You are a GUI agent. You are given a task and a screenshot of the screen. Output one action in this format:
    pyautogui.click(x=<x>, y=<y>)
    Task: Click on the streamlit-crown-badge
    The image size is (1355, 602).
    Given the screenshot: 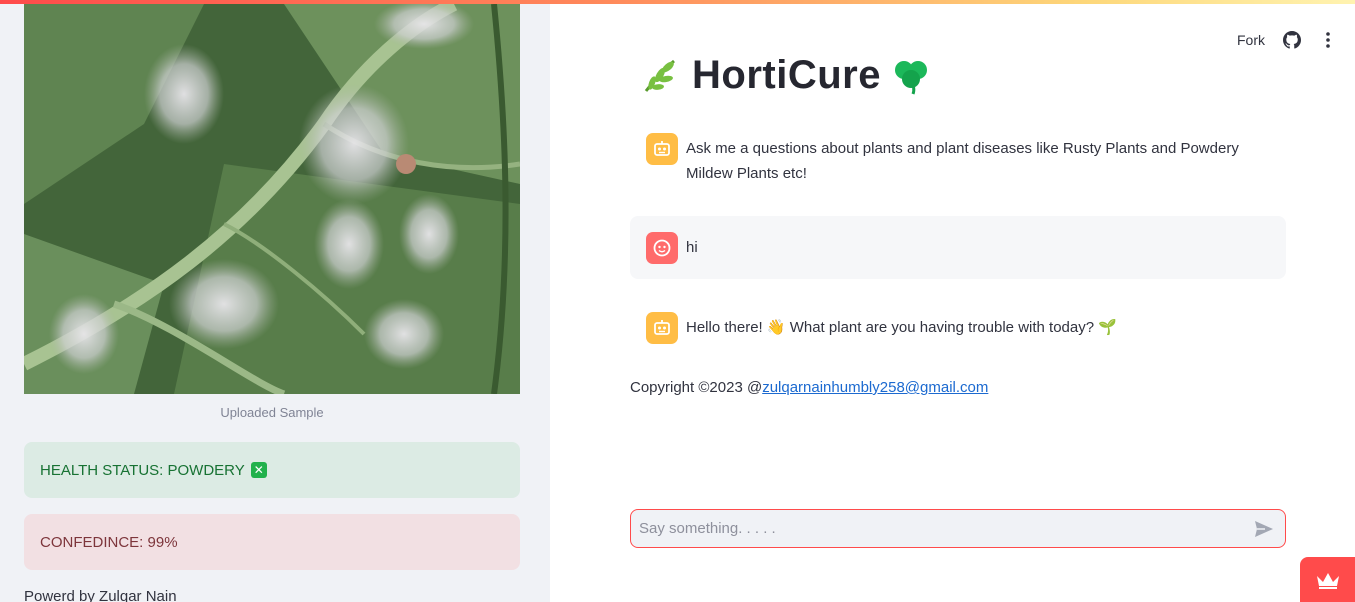 What is the action you would take?
    pyautogui.click(x=1327, y=579)
    